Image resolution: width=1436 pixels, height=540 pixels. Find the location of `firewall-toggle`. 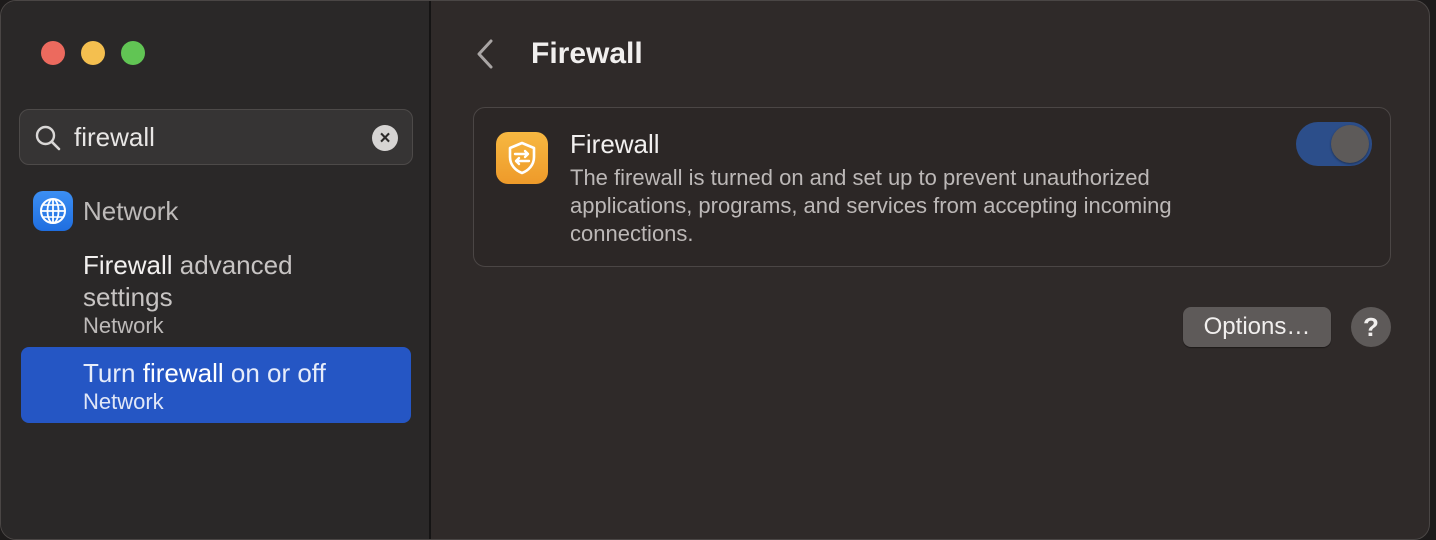

firewall-toggle is located at coordinates (1334, 144).